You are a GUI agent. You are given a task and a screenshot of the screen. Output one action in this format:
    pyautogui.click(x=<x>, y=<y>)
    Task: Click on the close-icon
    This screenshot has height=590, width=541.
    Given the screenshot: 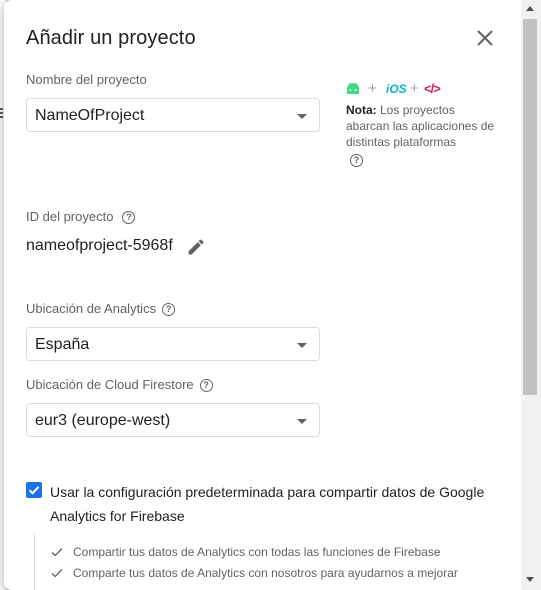 What is the action you would take?
    pyautogui.click(x=485, y=38)
    